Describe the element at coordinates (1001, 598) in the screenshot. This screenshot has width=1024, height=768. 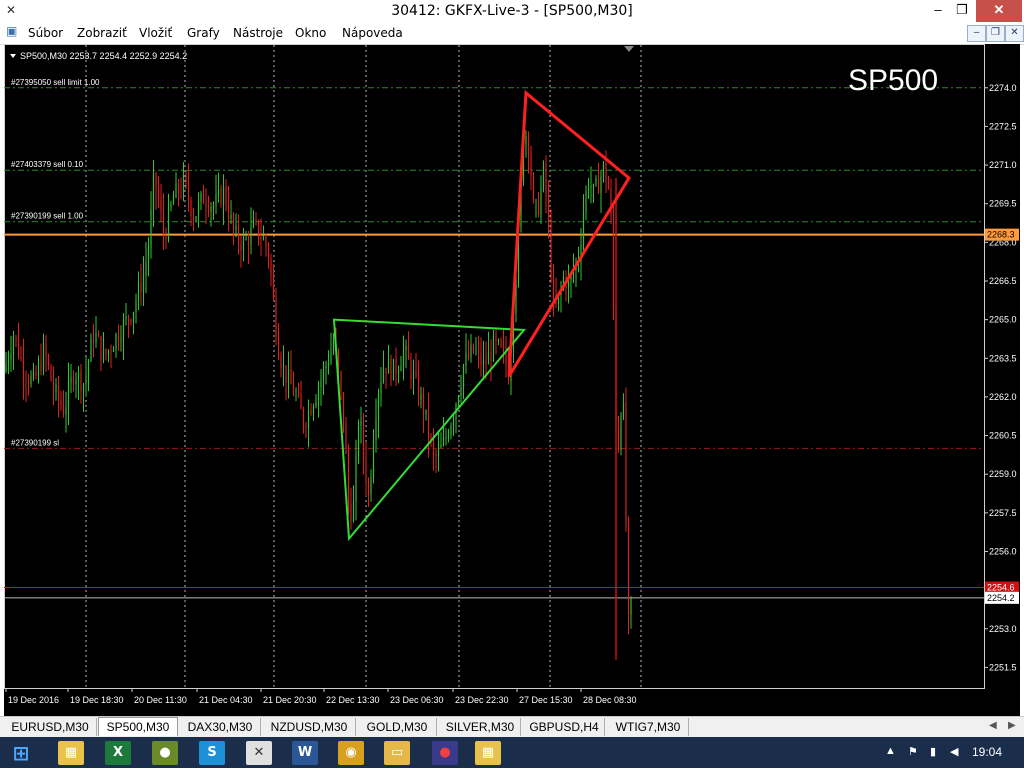
I see `bid-price-tag: 2254.2` at that location.